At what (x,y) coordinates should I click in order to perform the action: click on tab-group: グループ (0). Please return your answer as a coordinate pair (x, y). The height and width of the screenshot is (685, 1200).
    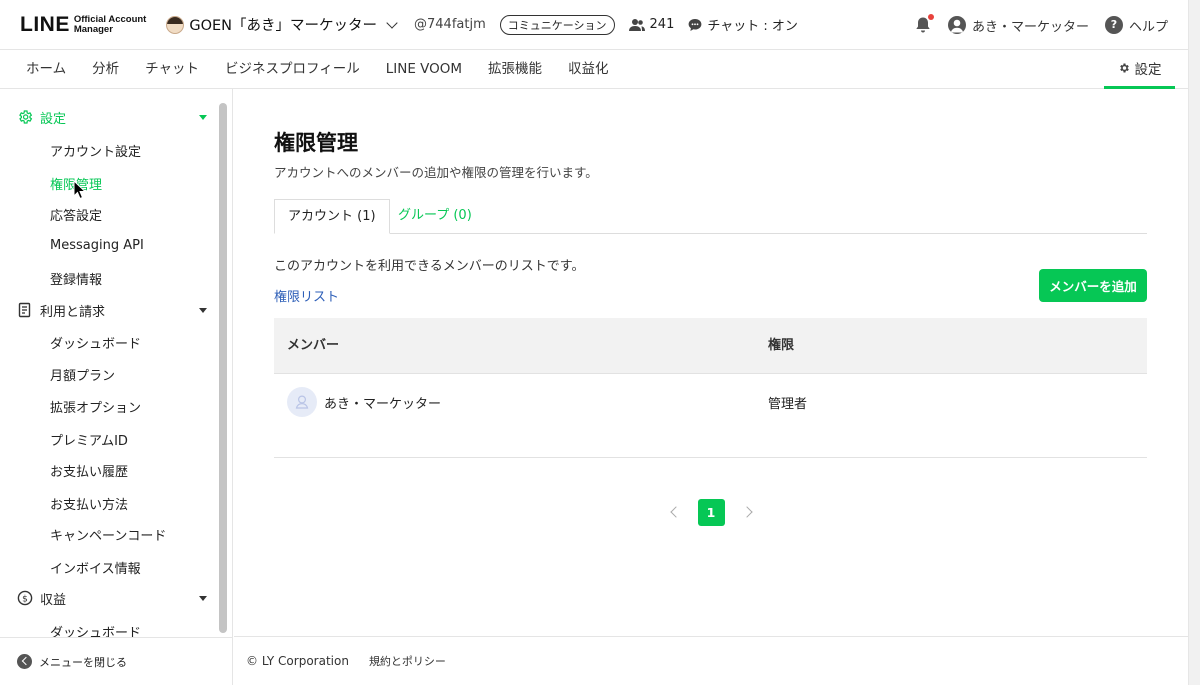
    Looking at the image, I should click on (435, 216).